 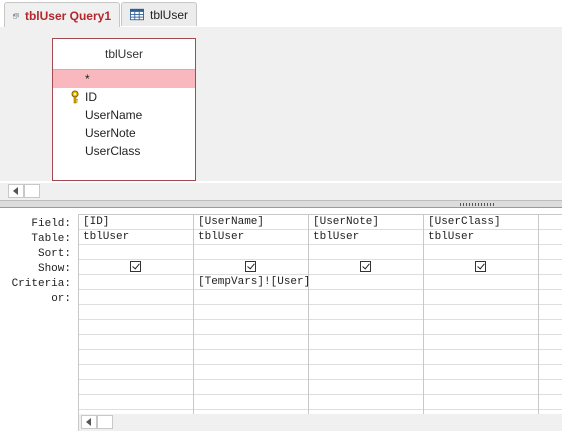 What do you see at coordinates (281, 191) in the screenshot?
I see `diagram-horizontal-scrollbar` at bounding box center [281, 191].